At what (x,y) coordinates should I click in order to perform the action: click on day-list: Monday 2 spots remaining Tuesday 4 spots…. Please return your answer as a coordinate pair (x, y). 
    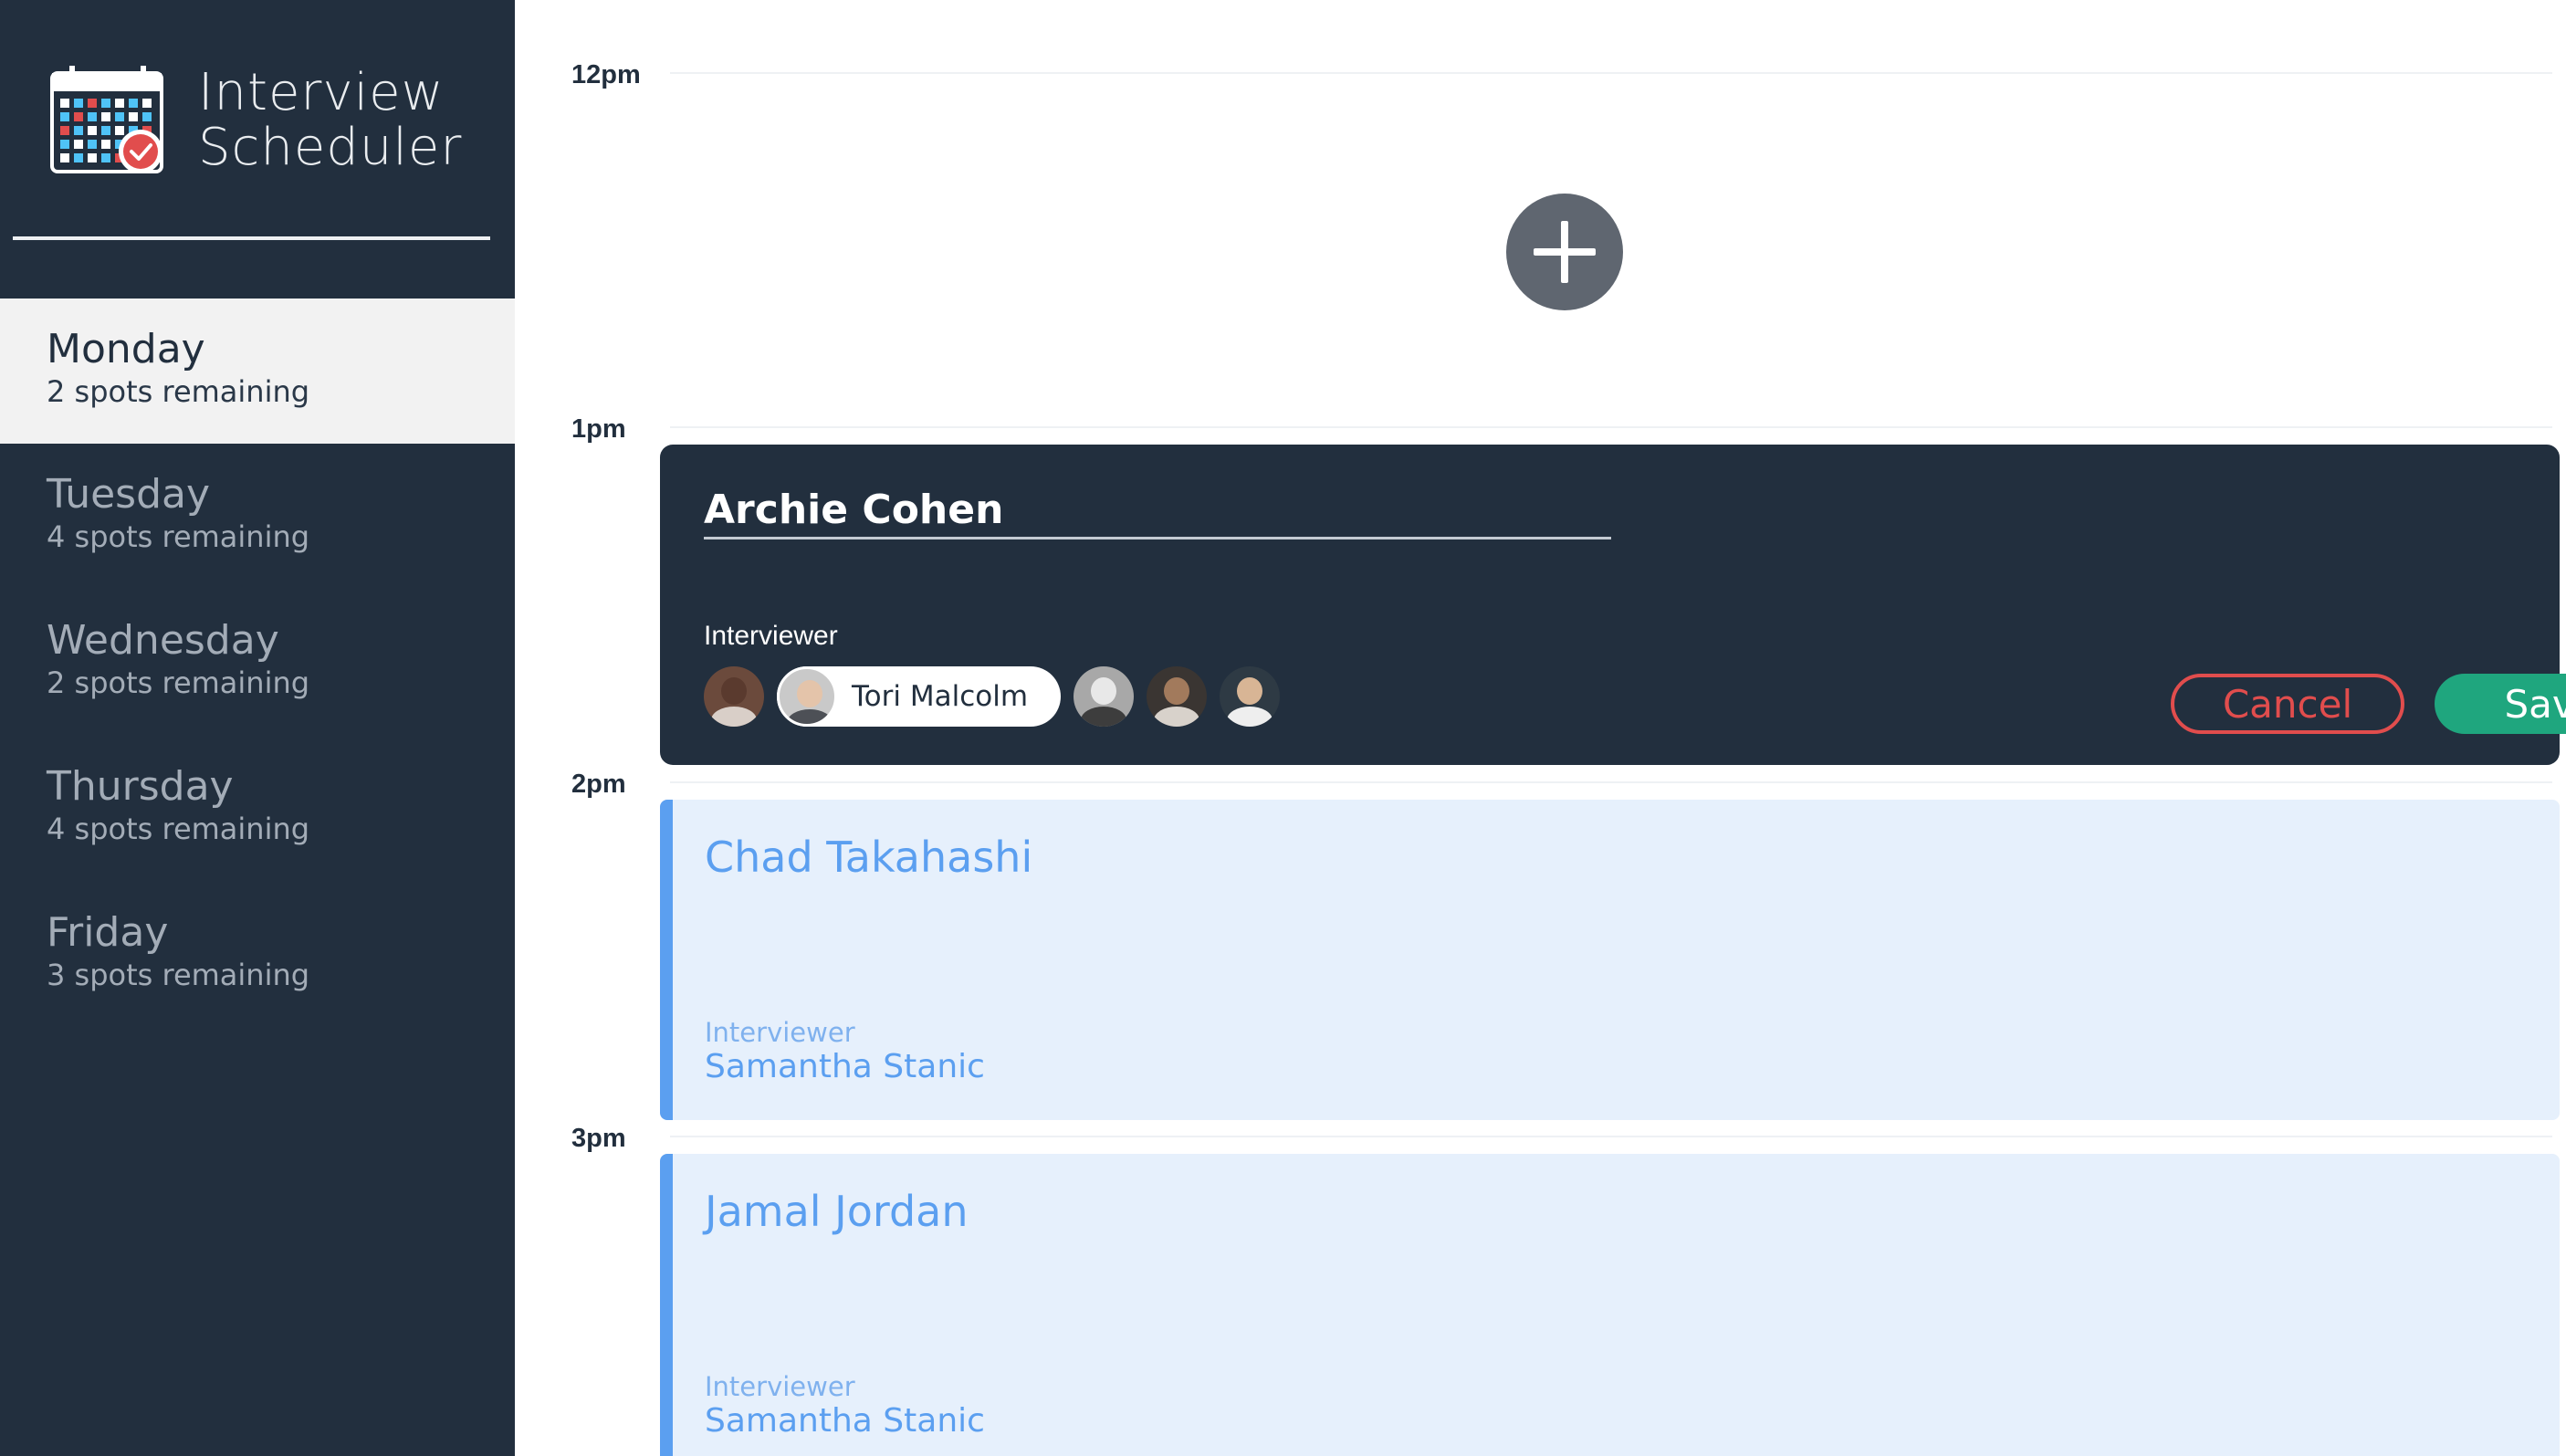
    Looking at the image, I should click on (258, 663).